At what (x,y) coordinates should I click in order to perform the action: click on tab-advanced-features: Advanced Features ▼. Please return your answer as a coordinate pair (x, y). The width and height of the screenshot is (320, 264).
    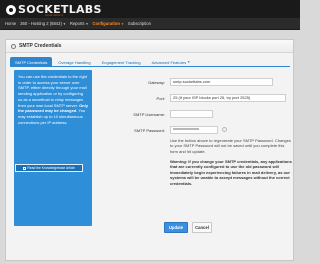
    Looking at the image, I should click on (171, 61).